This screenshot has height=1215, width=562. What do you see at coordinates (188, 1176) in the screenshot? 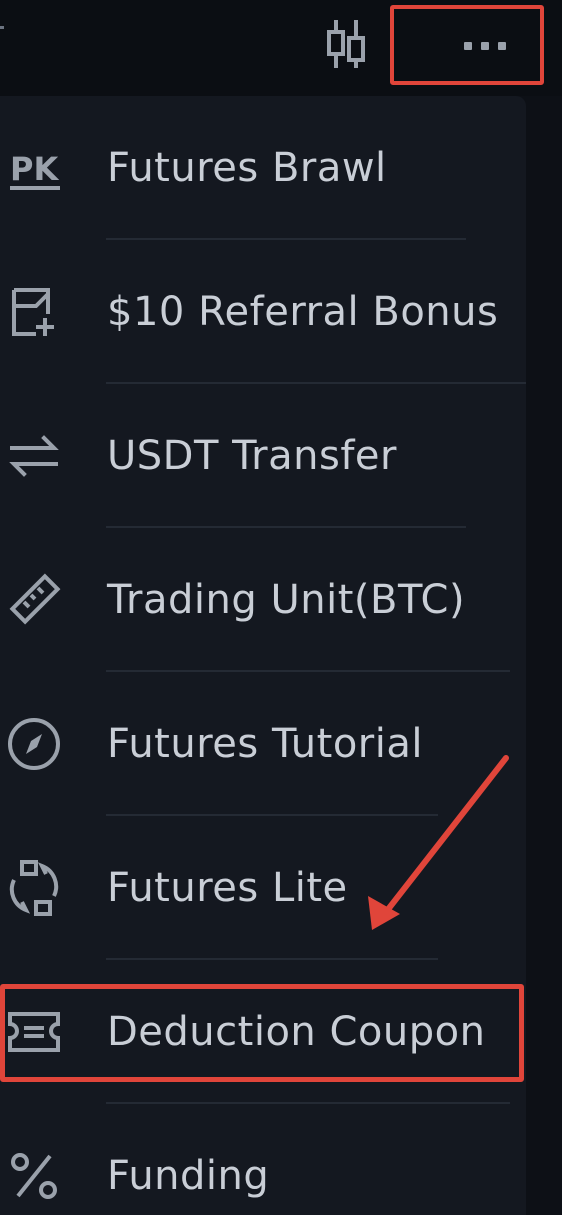
I see `menu-item-label: Funding` at bounding box center [188, 1176].